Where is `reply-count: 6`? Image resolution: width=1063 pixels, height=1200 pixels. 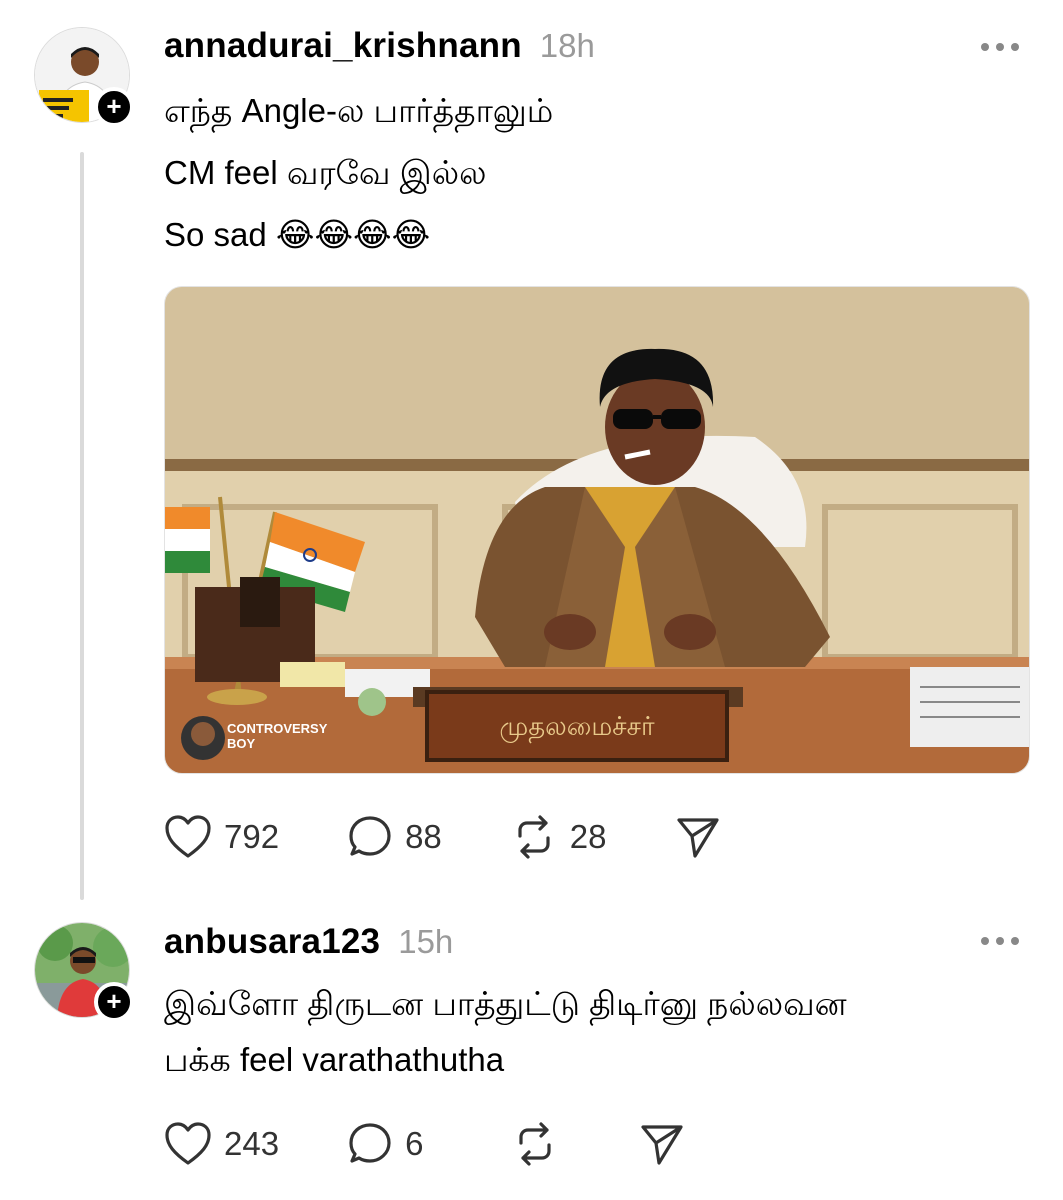
reply-count: 6 is located at coordinates (414, 1143).